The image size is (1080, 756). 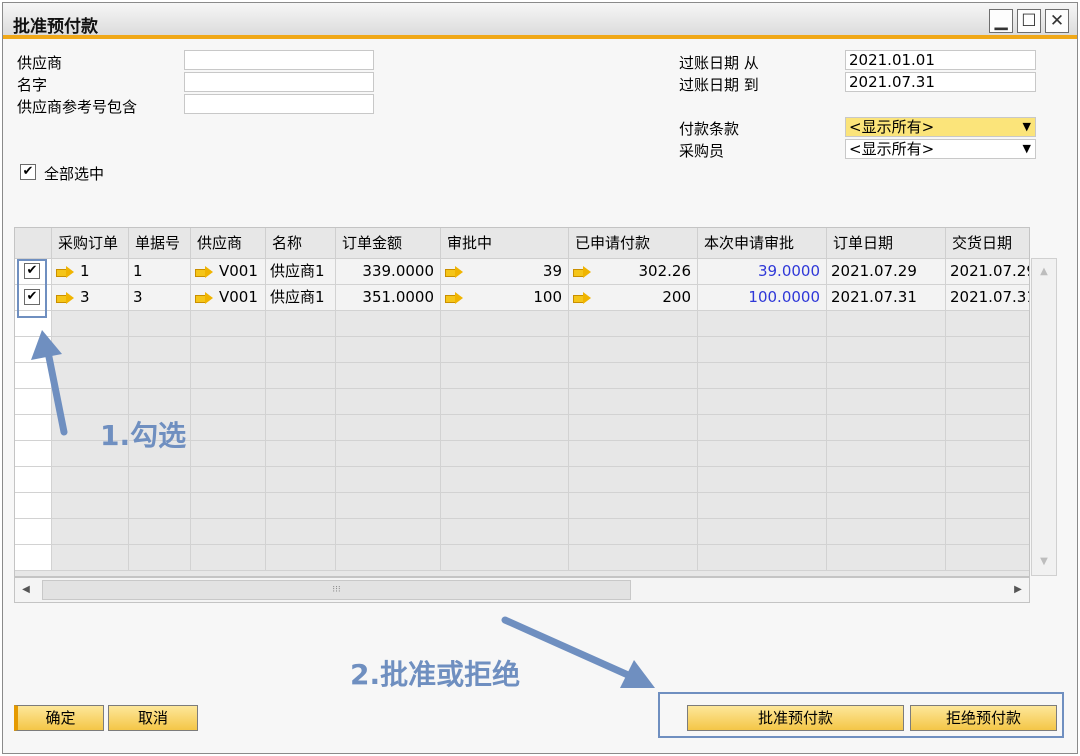 What do you see at coordinates (59, 718) in the screenshot?
I see `ok-button: 确定` at bounding box center [59, 718].